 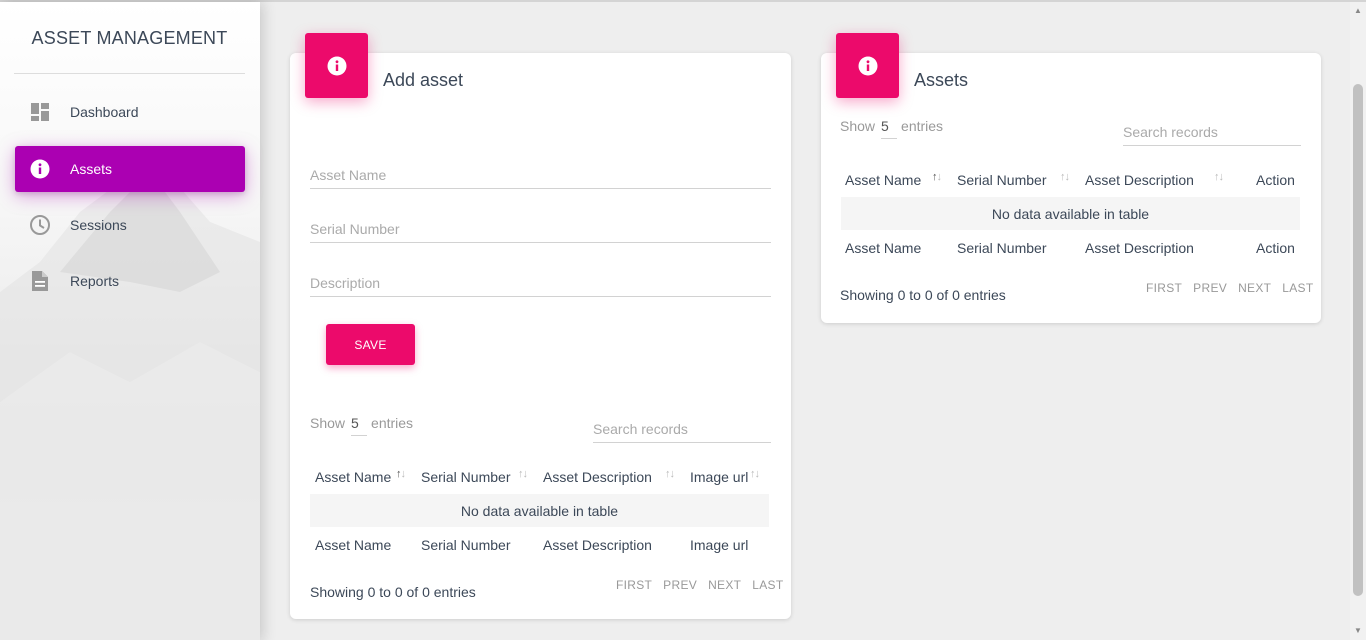 I want to click on sidebar-item-dashboard: Dashboard, so click(x=130, y=112).